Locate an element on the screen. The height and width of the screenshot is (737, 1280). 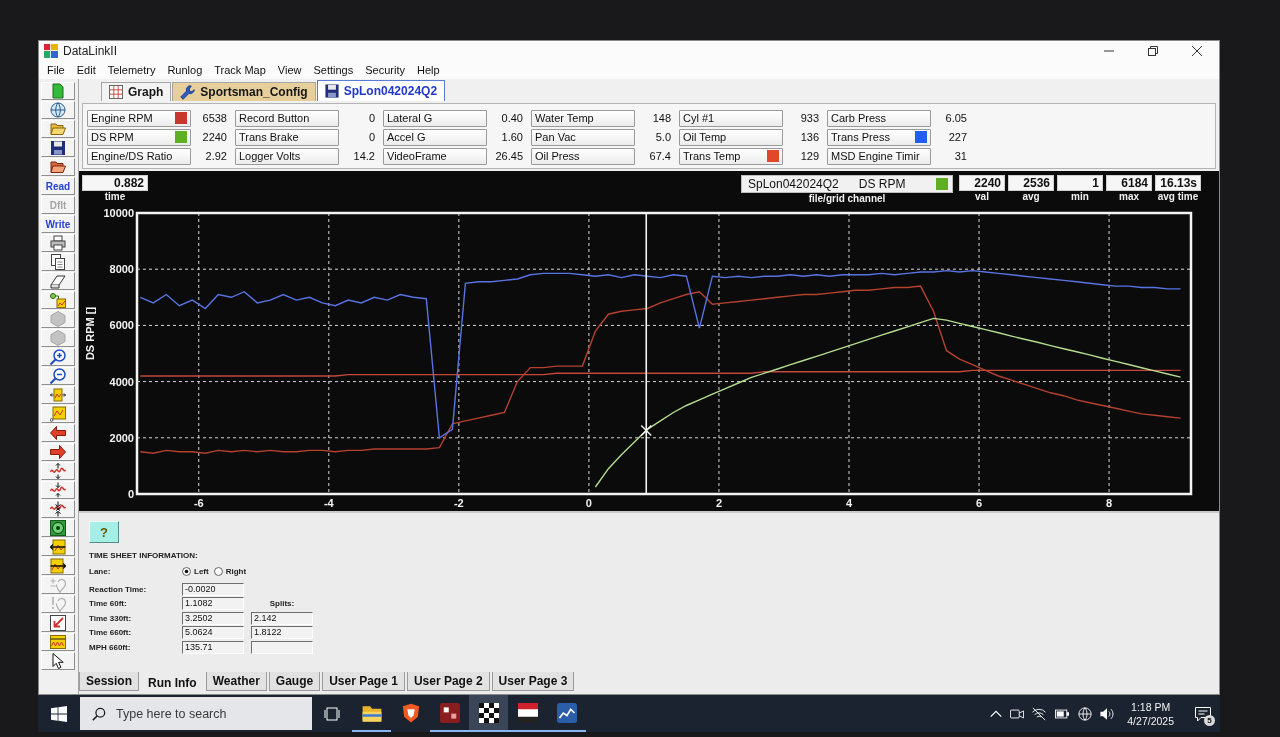
grid-icon is located at coordinates (116, 92).